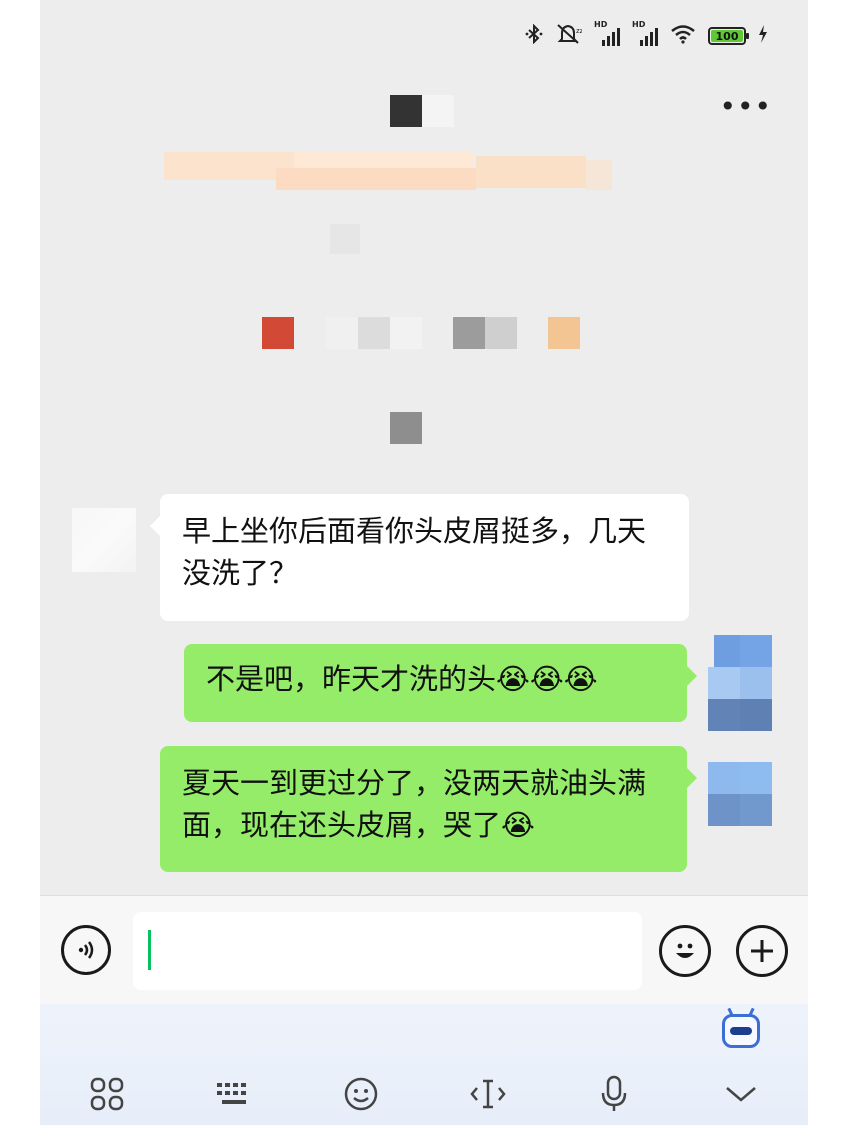  What do you see at coordinates (741, 1031) in the screenshot?
I see `assistant-robot-icon` at bounding box center [741, 1031].